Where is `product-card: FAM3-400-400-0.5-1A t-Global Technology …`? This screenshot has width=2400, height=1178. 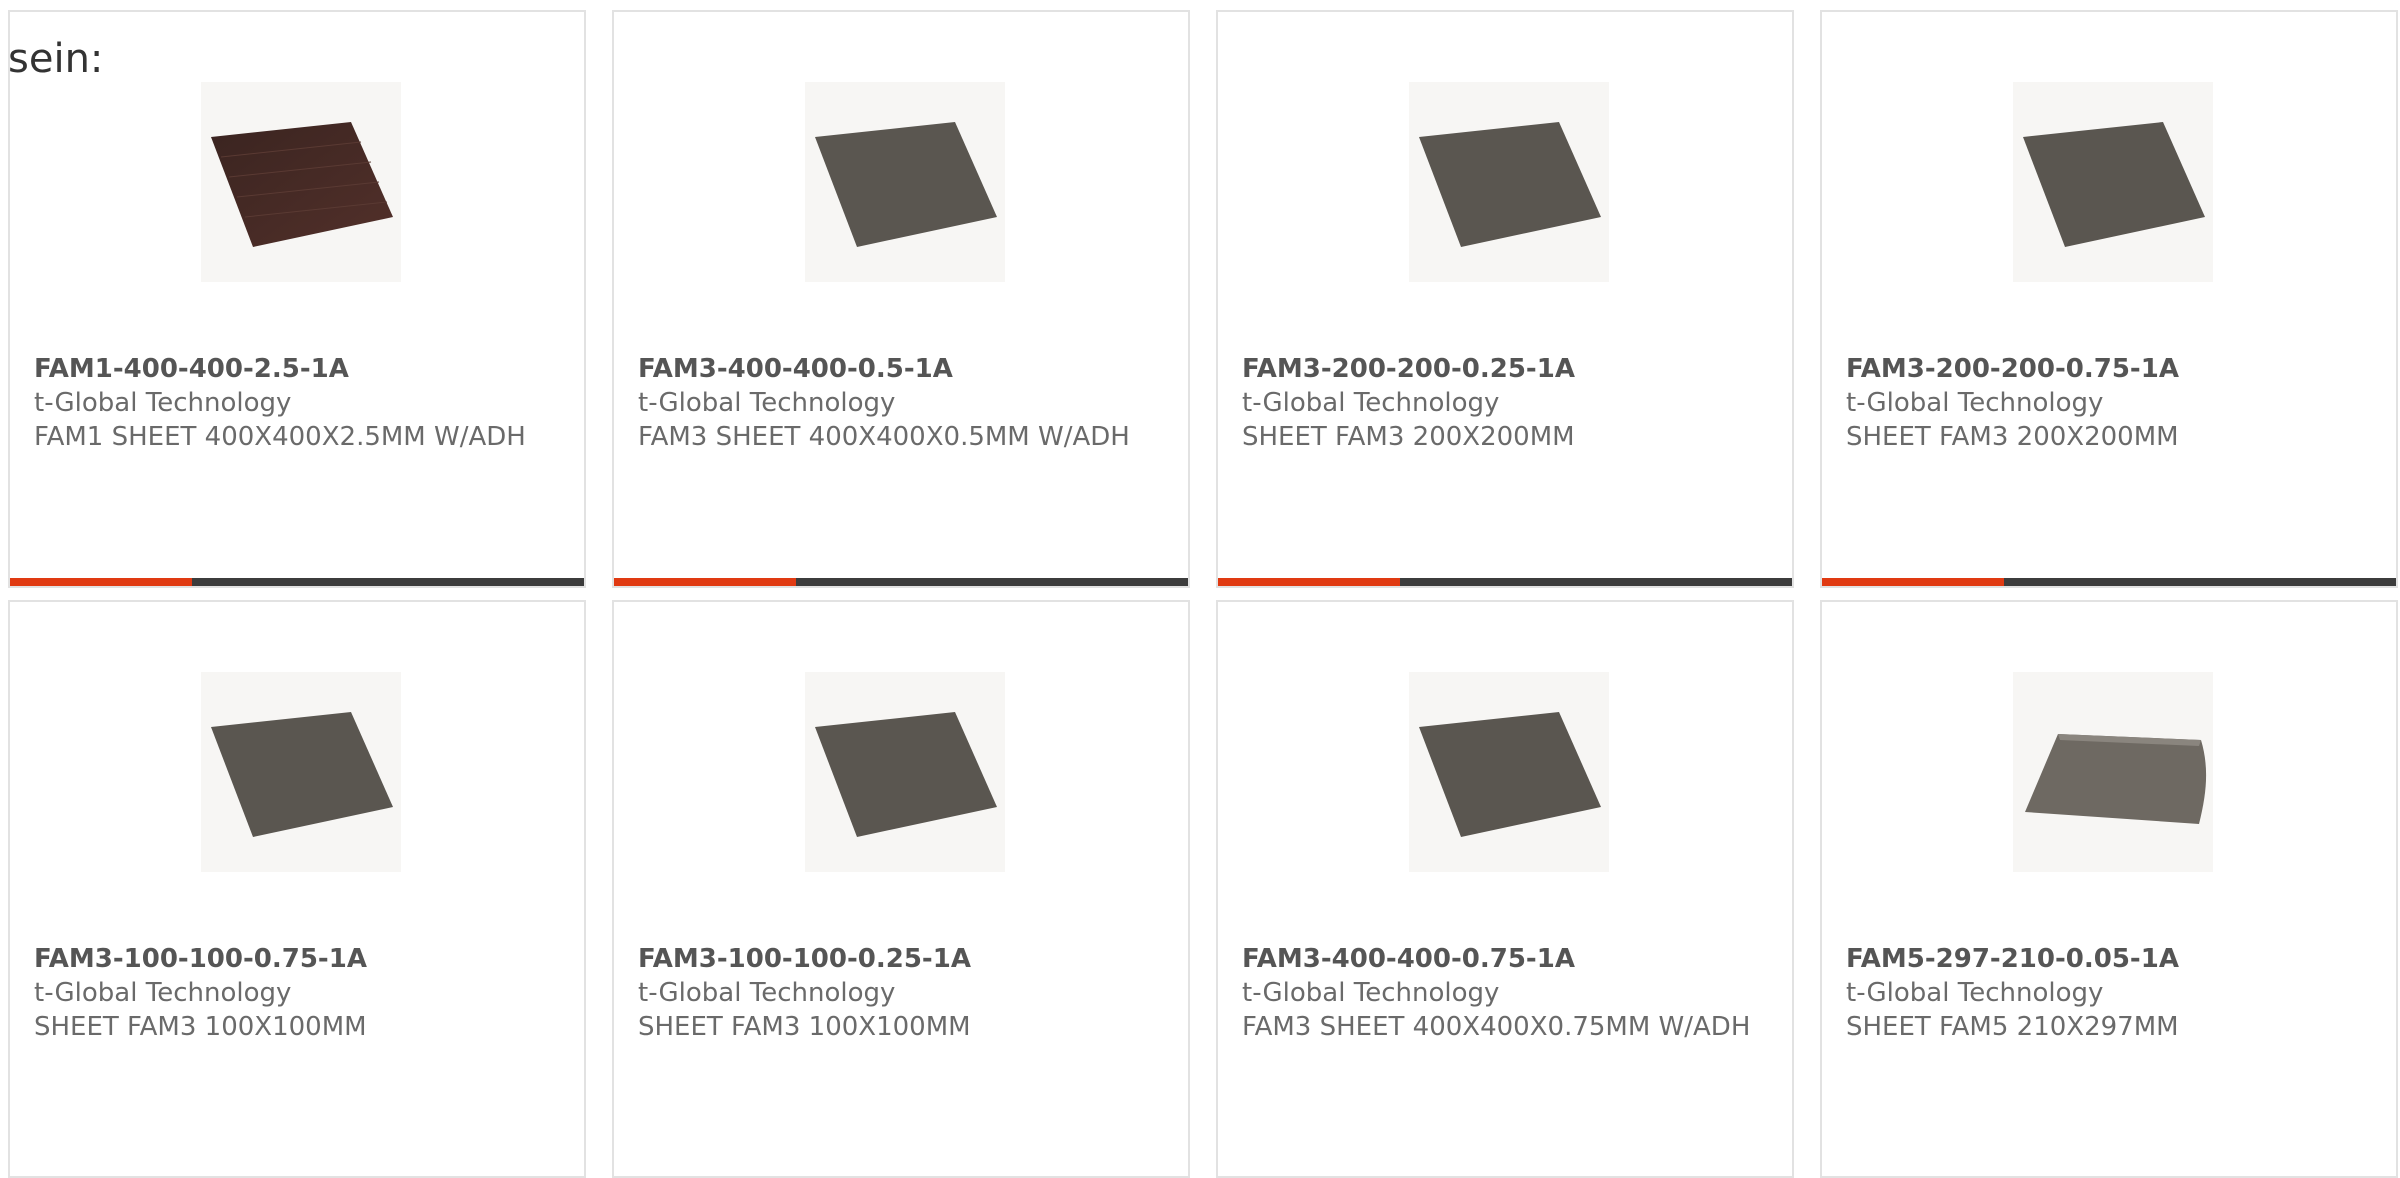
product-card: FAM3-400-400-0.5-1A t-Global Technology … is located at coordinates (901, 299).